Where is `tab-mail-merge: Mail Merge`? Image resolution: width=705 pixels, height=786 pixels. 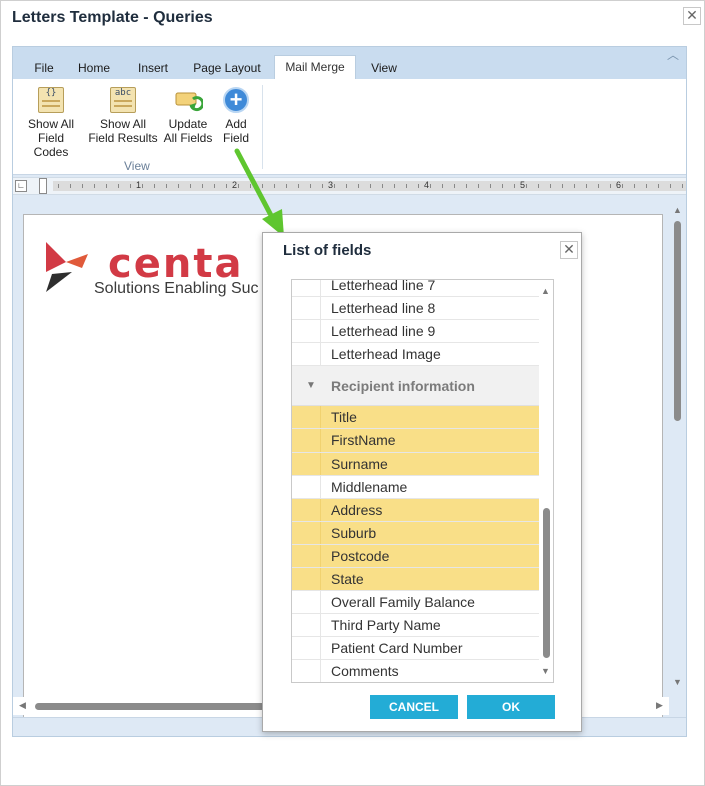
tab-mail-merge: Mail Merge is located at coordinates (315, 67).